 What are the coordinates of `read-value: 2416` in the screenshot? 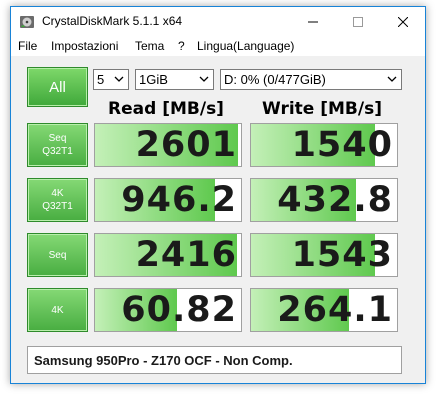 It's located at (186, 255).